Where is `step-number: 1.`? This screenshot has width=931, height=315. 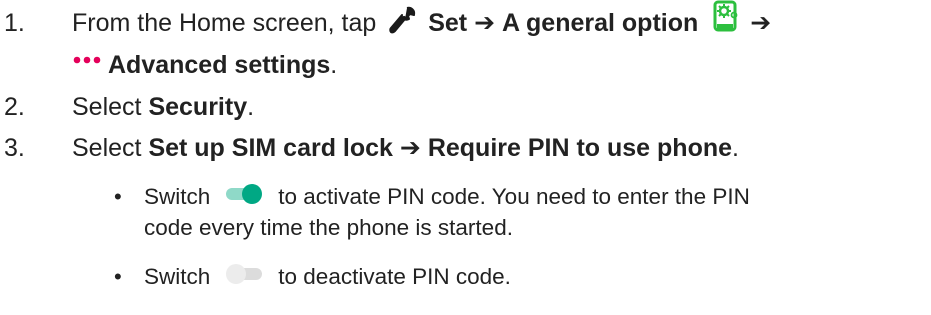 step-number: 1. is located at coordinates (14, 23).